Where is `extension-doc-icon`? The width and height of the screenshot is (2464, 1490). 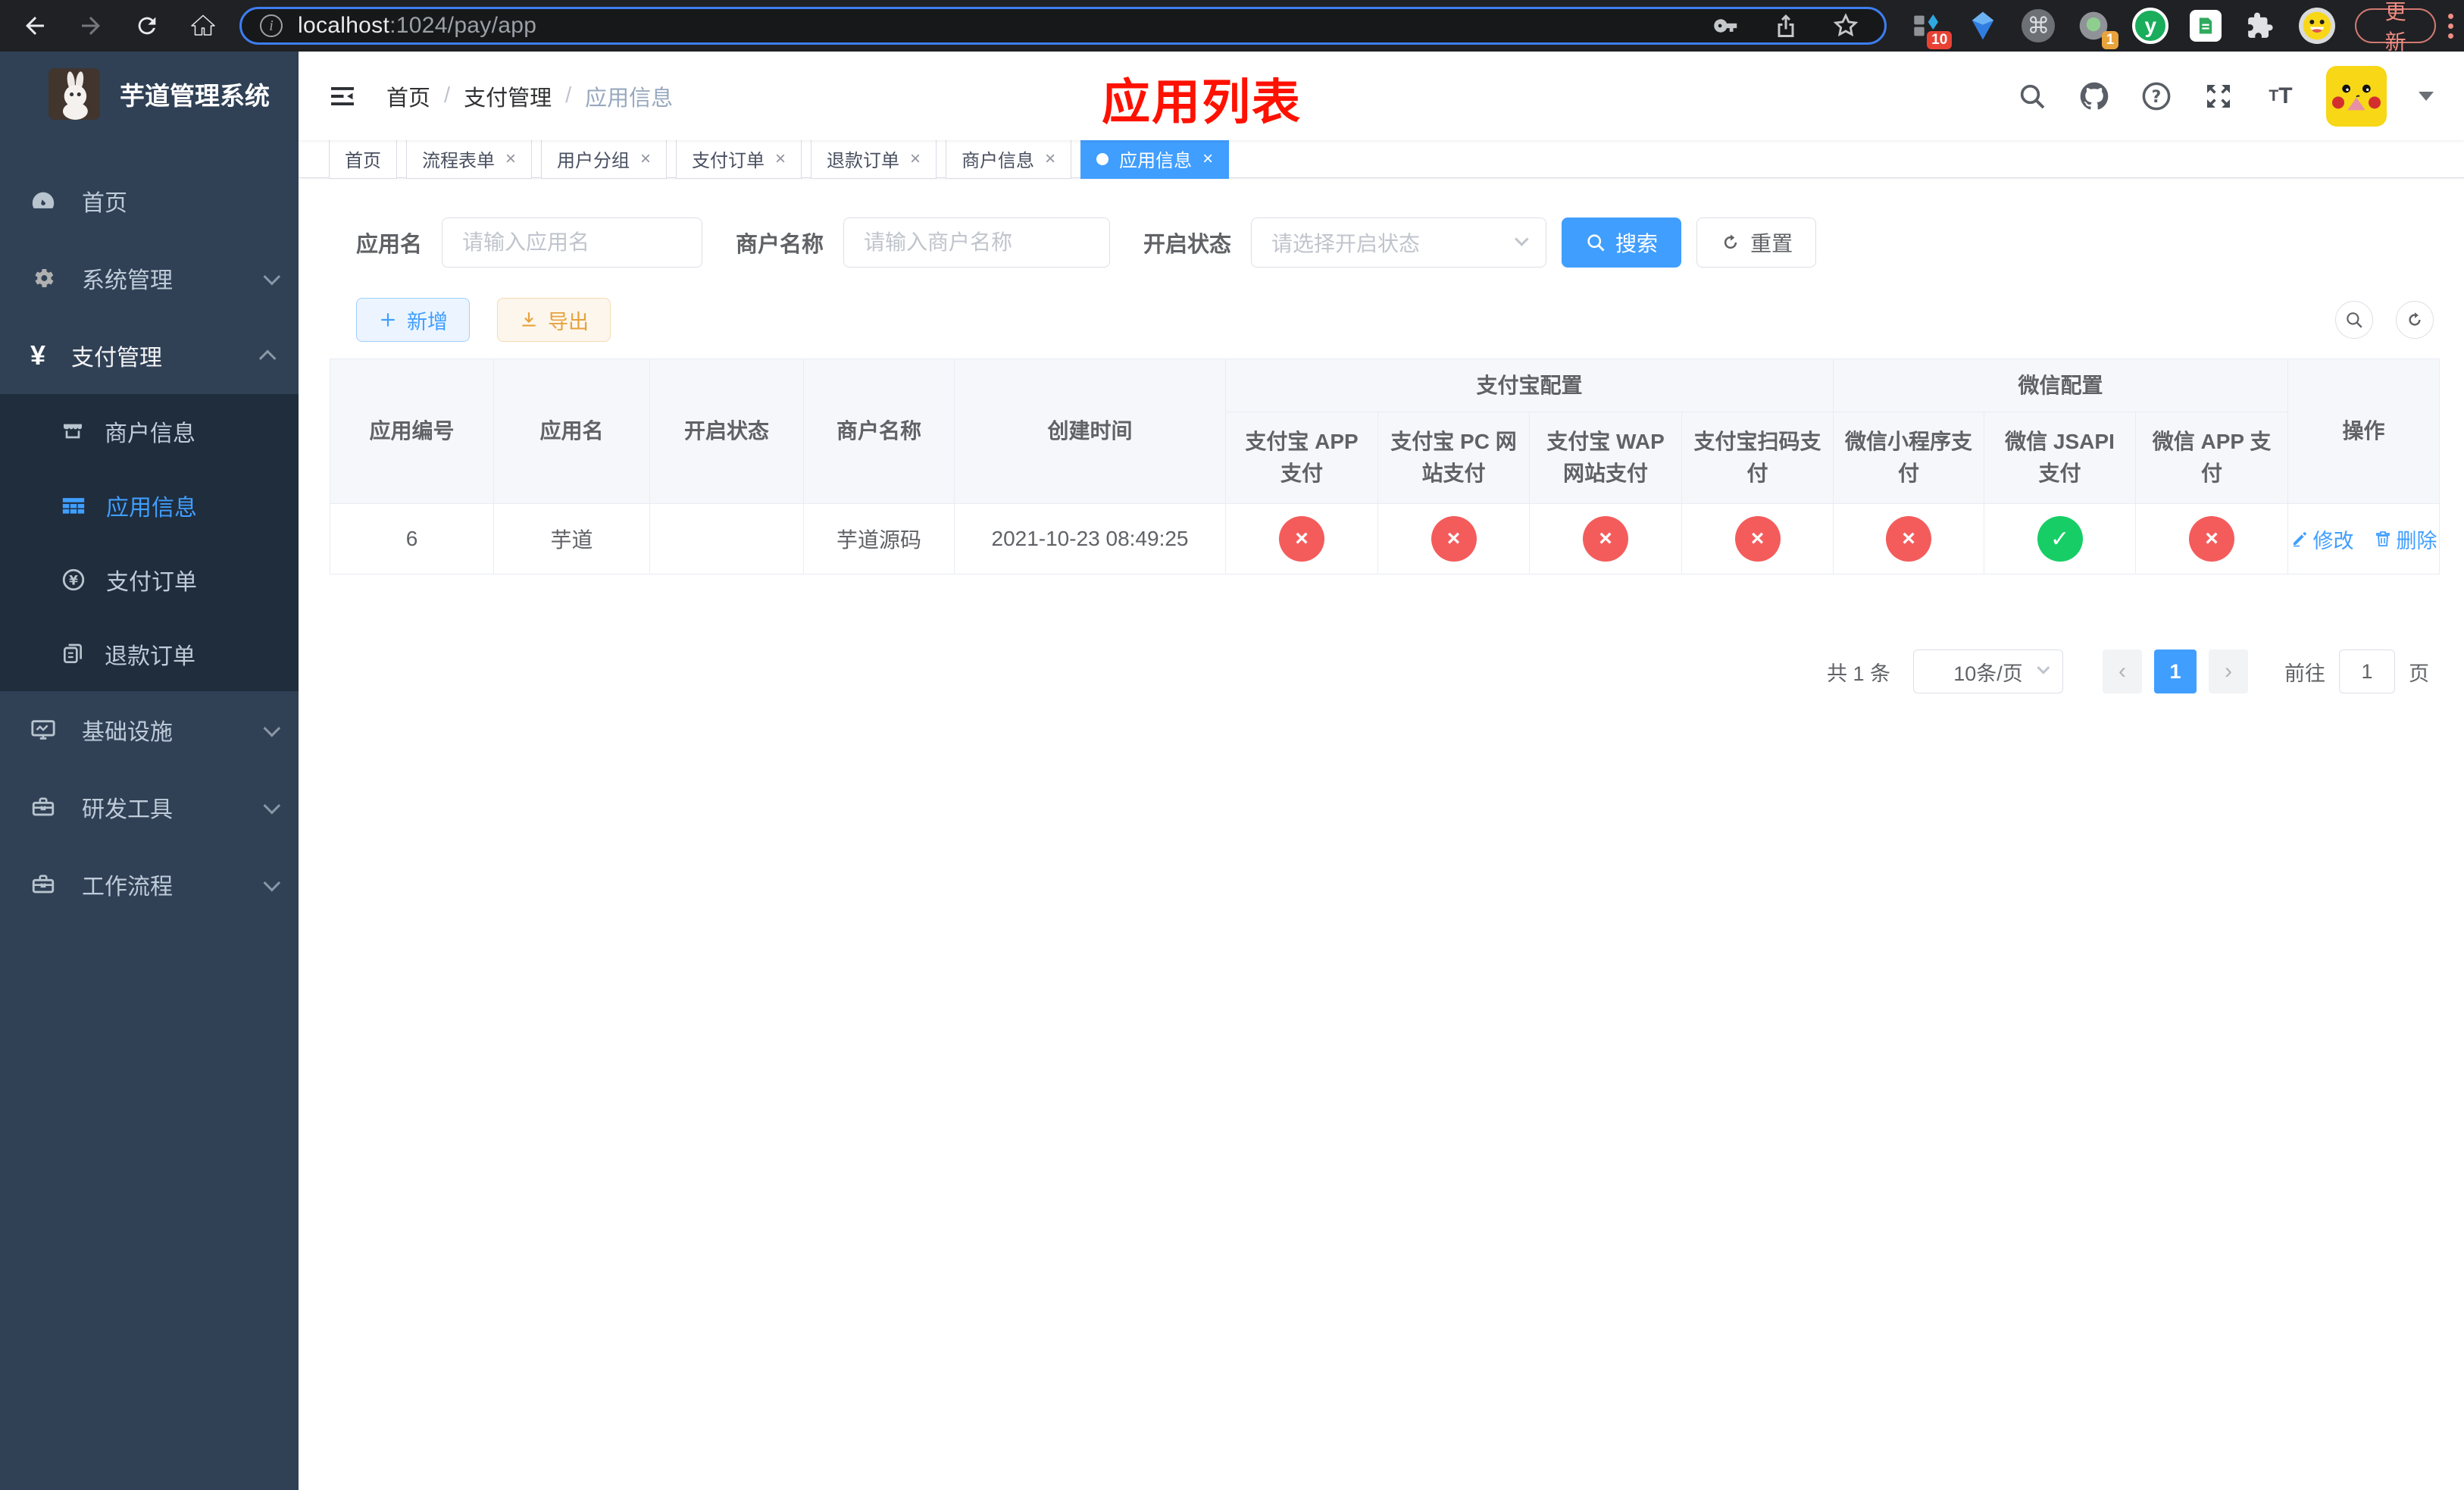
extension-doc-icon is located at coordinates (2206, 26).